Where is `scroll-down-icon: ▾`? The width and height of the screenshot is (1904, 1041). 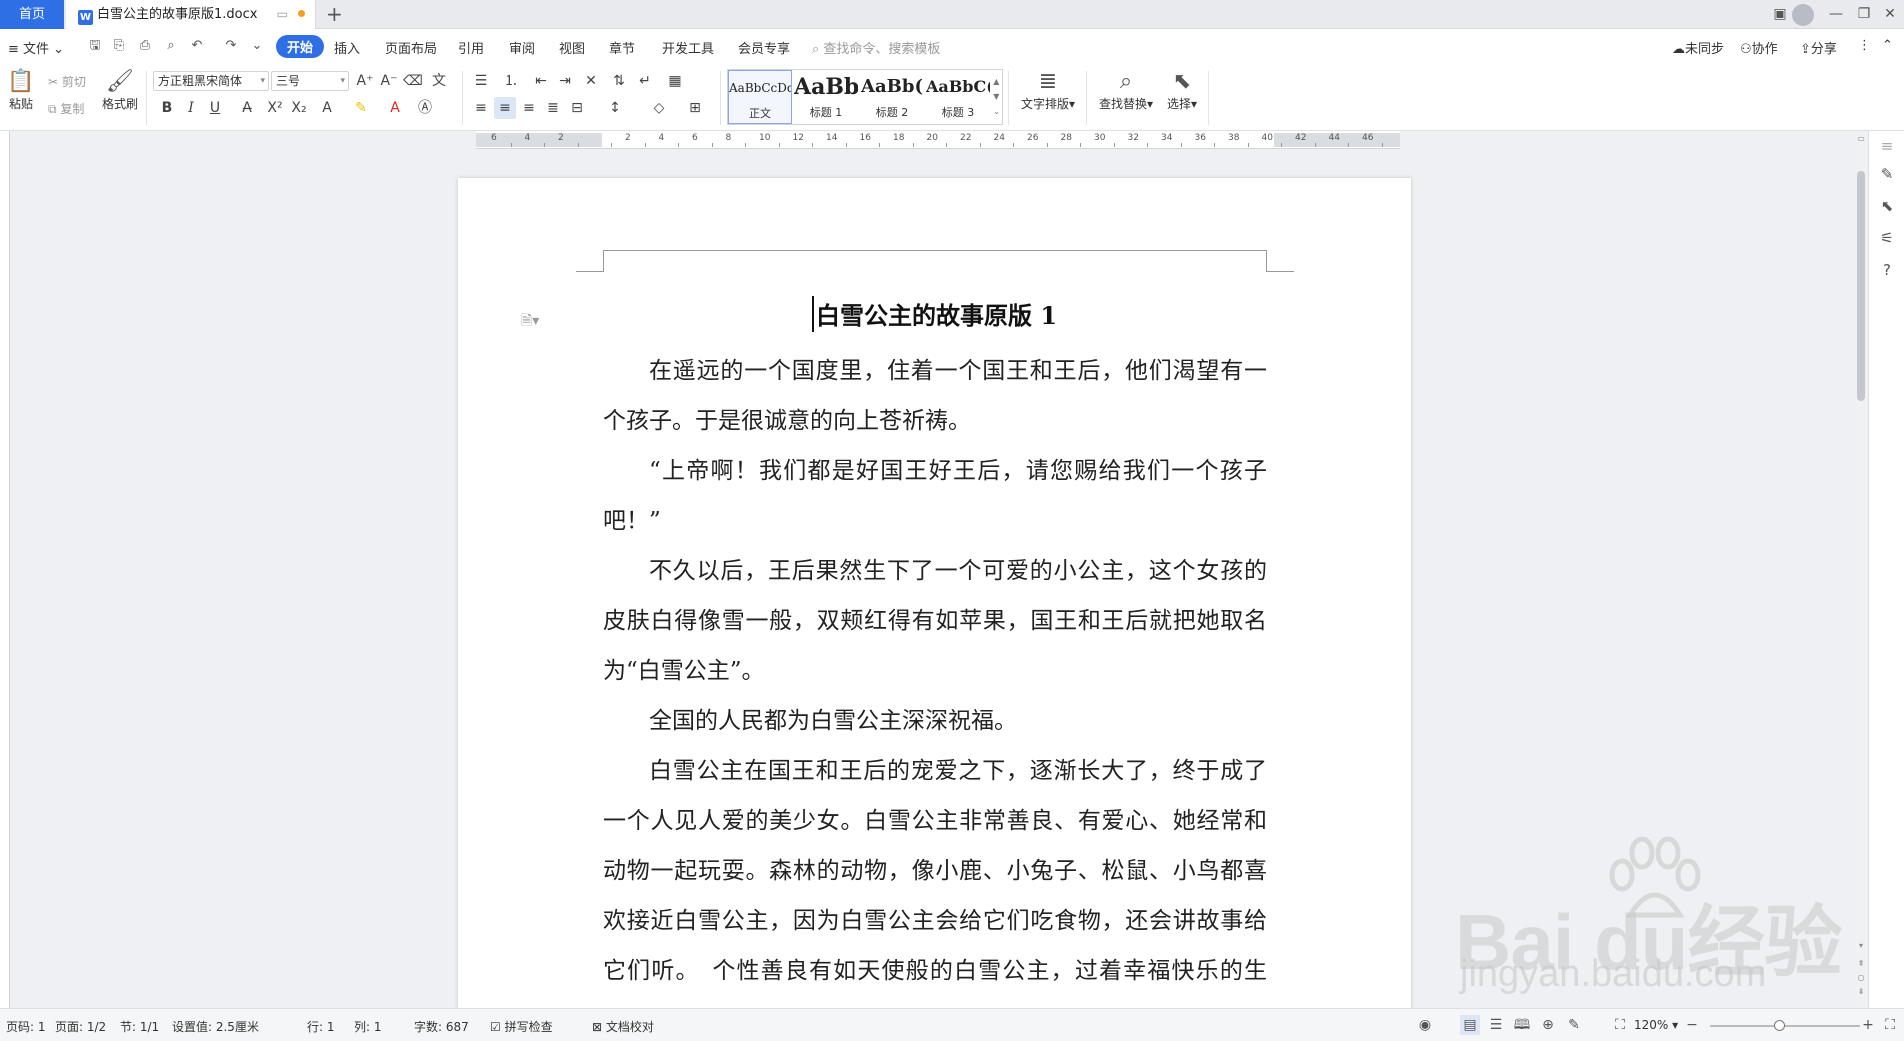 scroll-down-icon: ▾ is located at coordinates (1861, 945).